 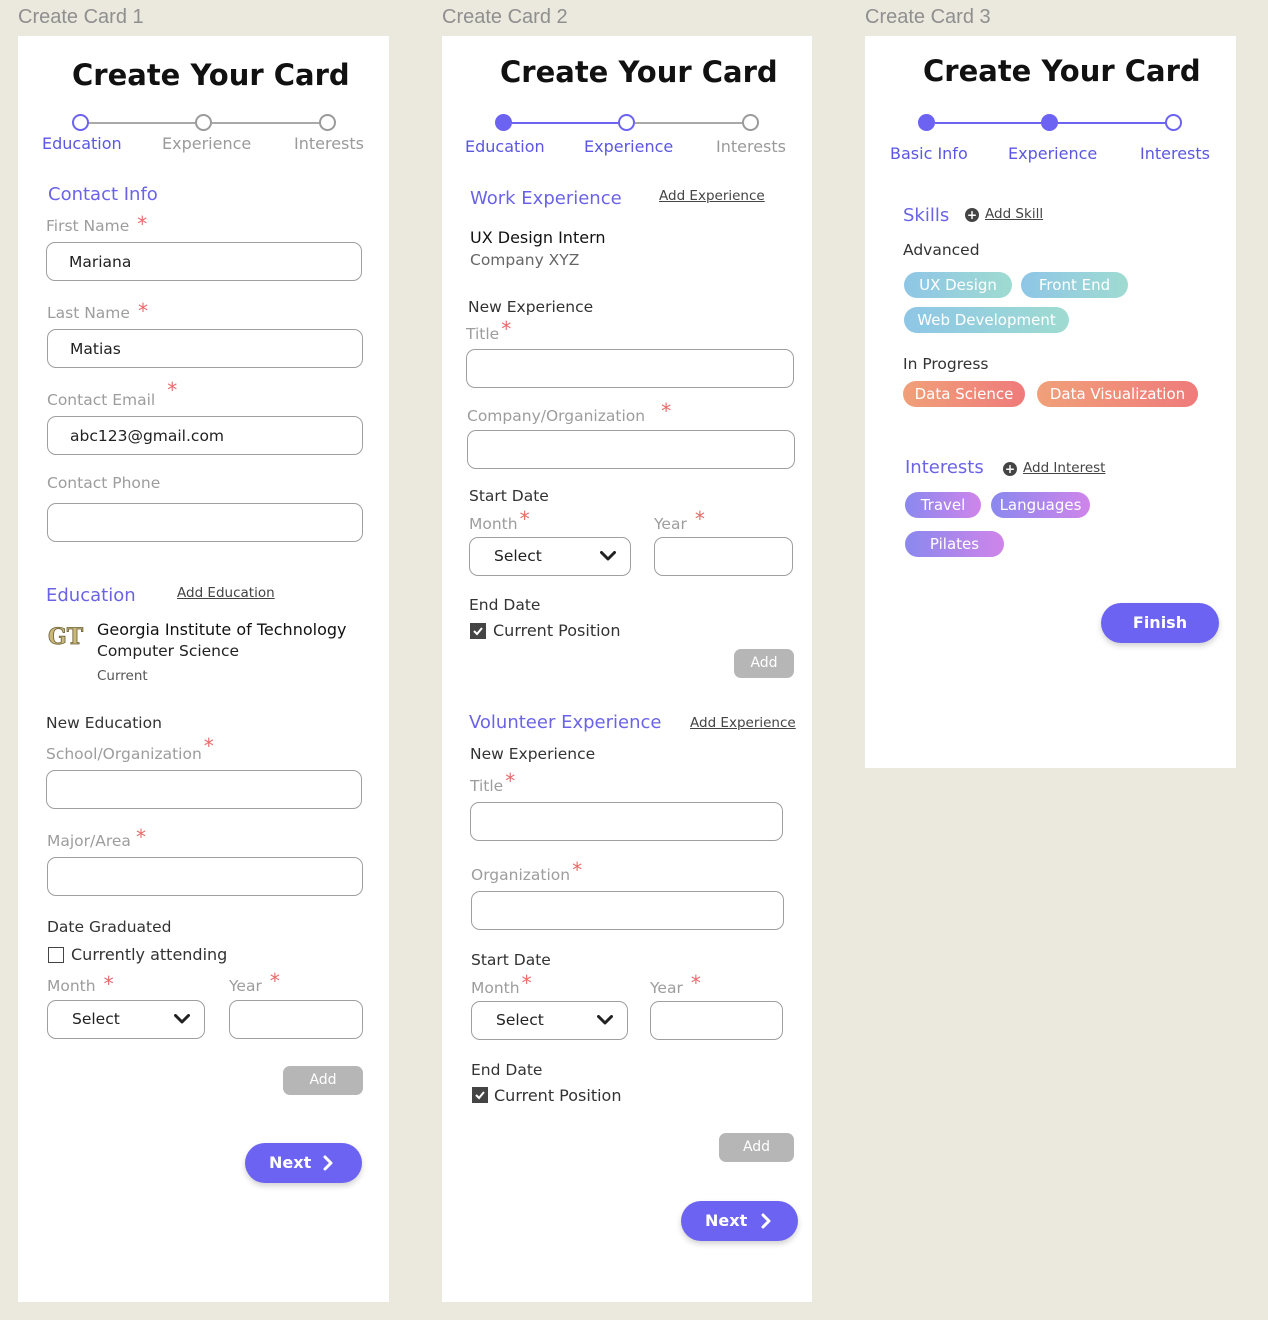 What do you see at coordinates (630, 368) in the screenshot?
I see `work-title-input` at bounding box center [630, 368].